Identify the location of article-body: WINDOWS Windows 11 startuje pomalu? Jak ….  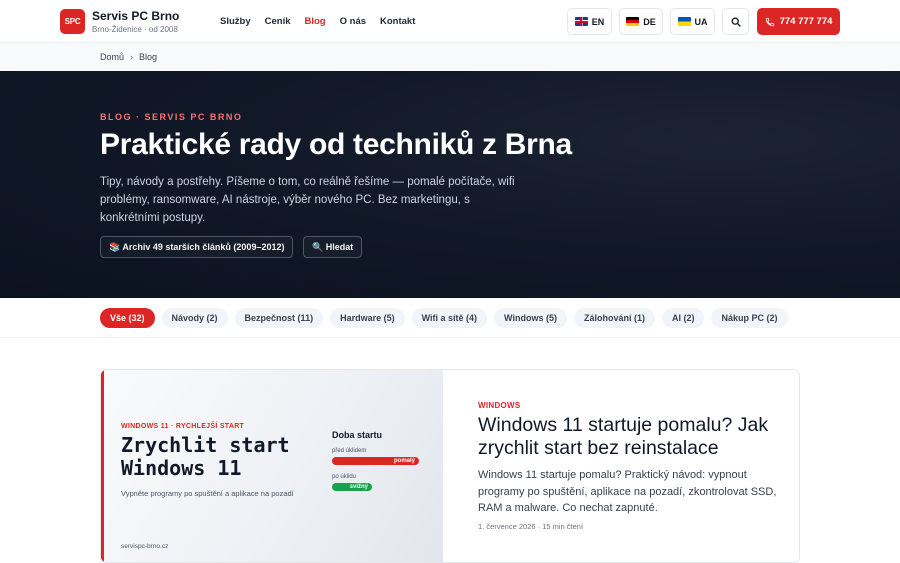
(621, 466).